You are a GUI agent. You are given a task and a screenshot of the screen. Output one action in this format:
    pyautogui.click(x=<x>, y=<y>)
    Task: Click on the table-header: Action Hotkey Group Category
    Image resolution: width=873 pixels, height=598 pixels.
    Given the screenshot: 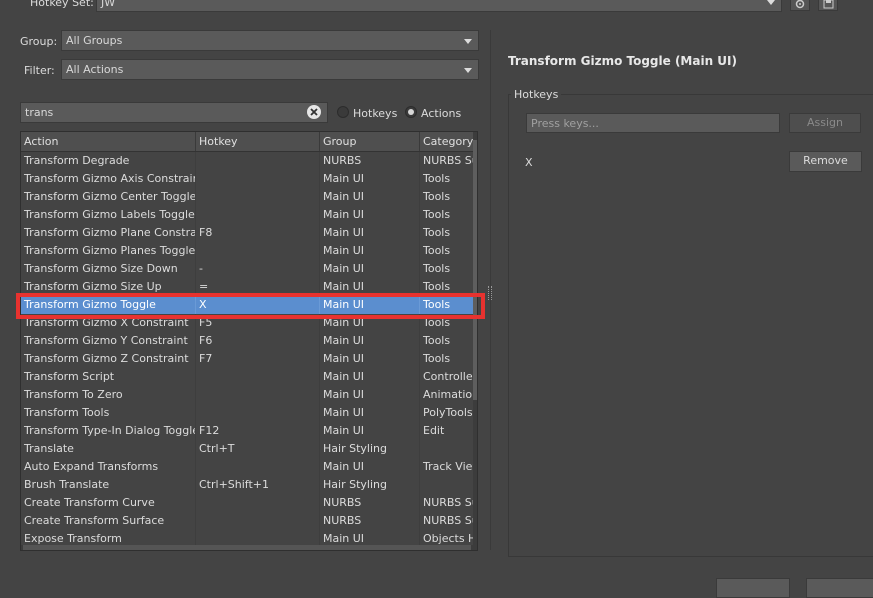 What is the action you would take?
    pyautogui.click(x=247, y=142)
    